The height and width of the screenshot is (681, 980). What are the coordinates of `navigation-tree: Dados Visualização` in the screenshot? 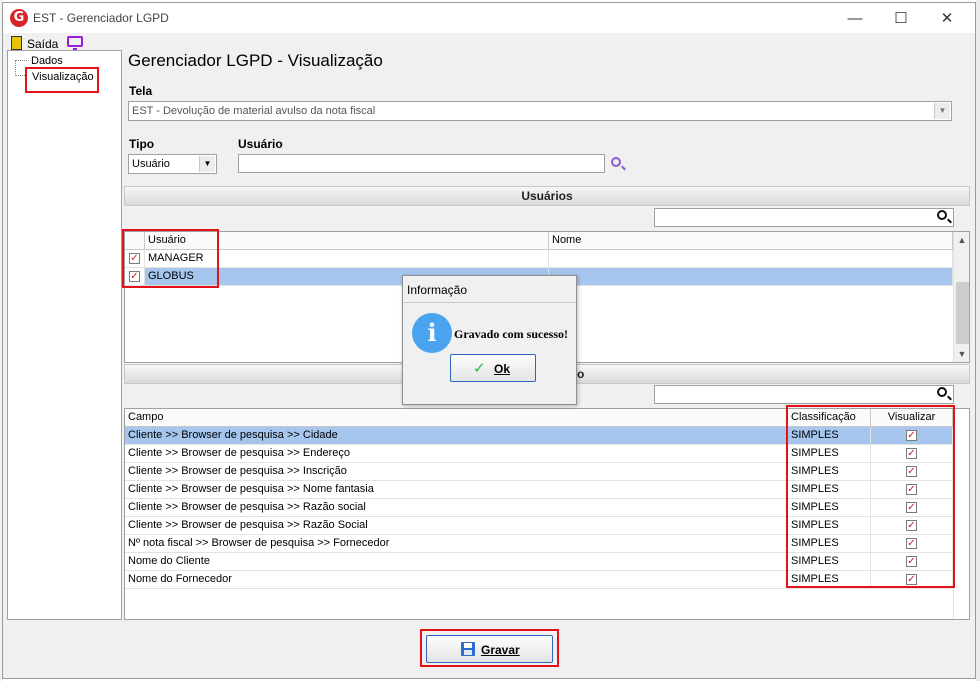 It's located at (64, 335).